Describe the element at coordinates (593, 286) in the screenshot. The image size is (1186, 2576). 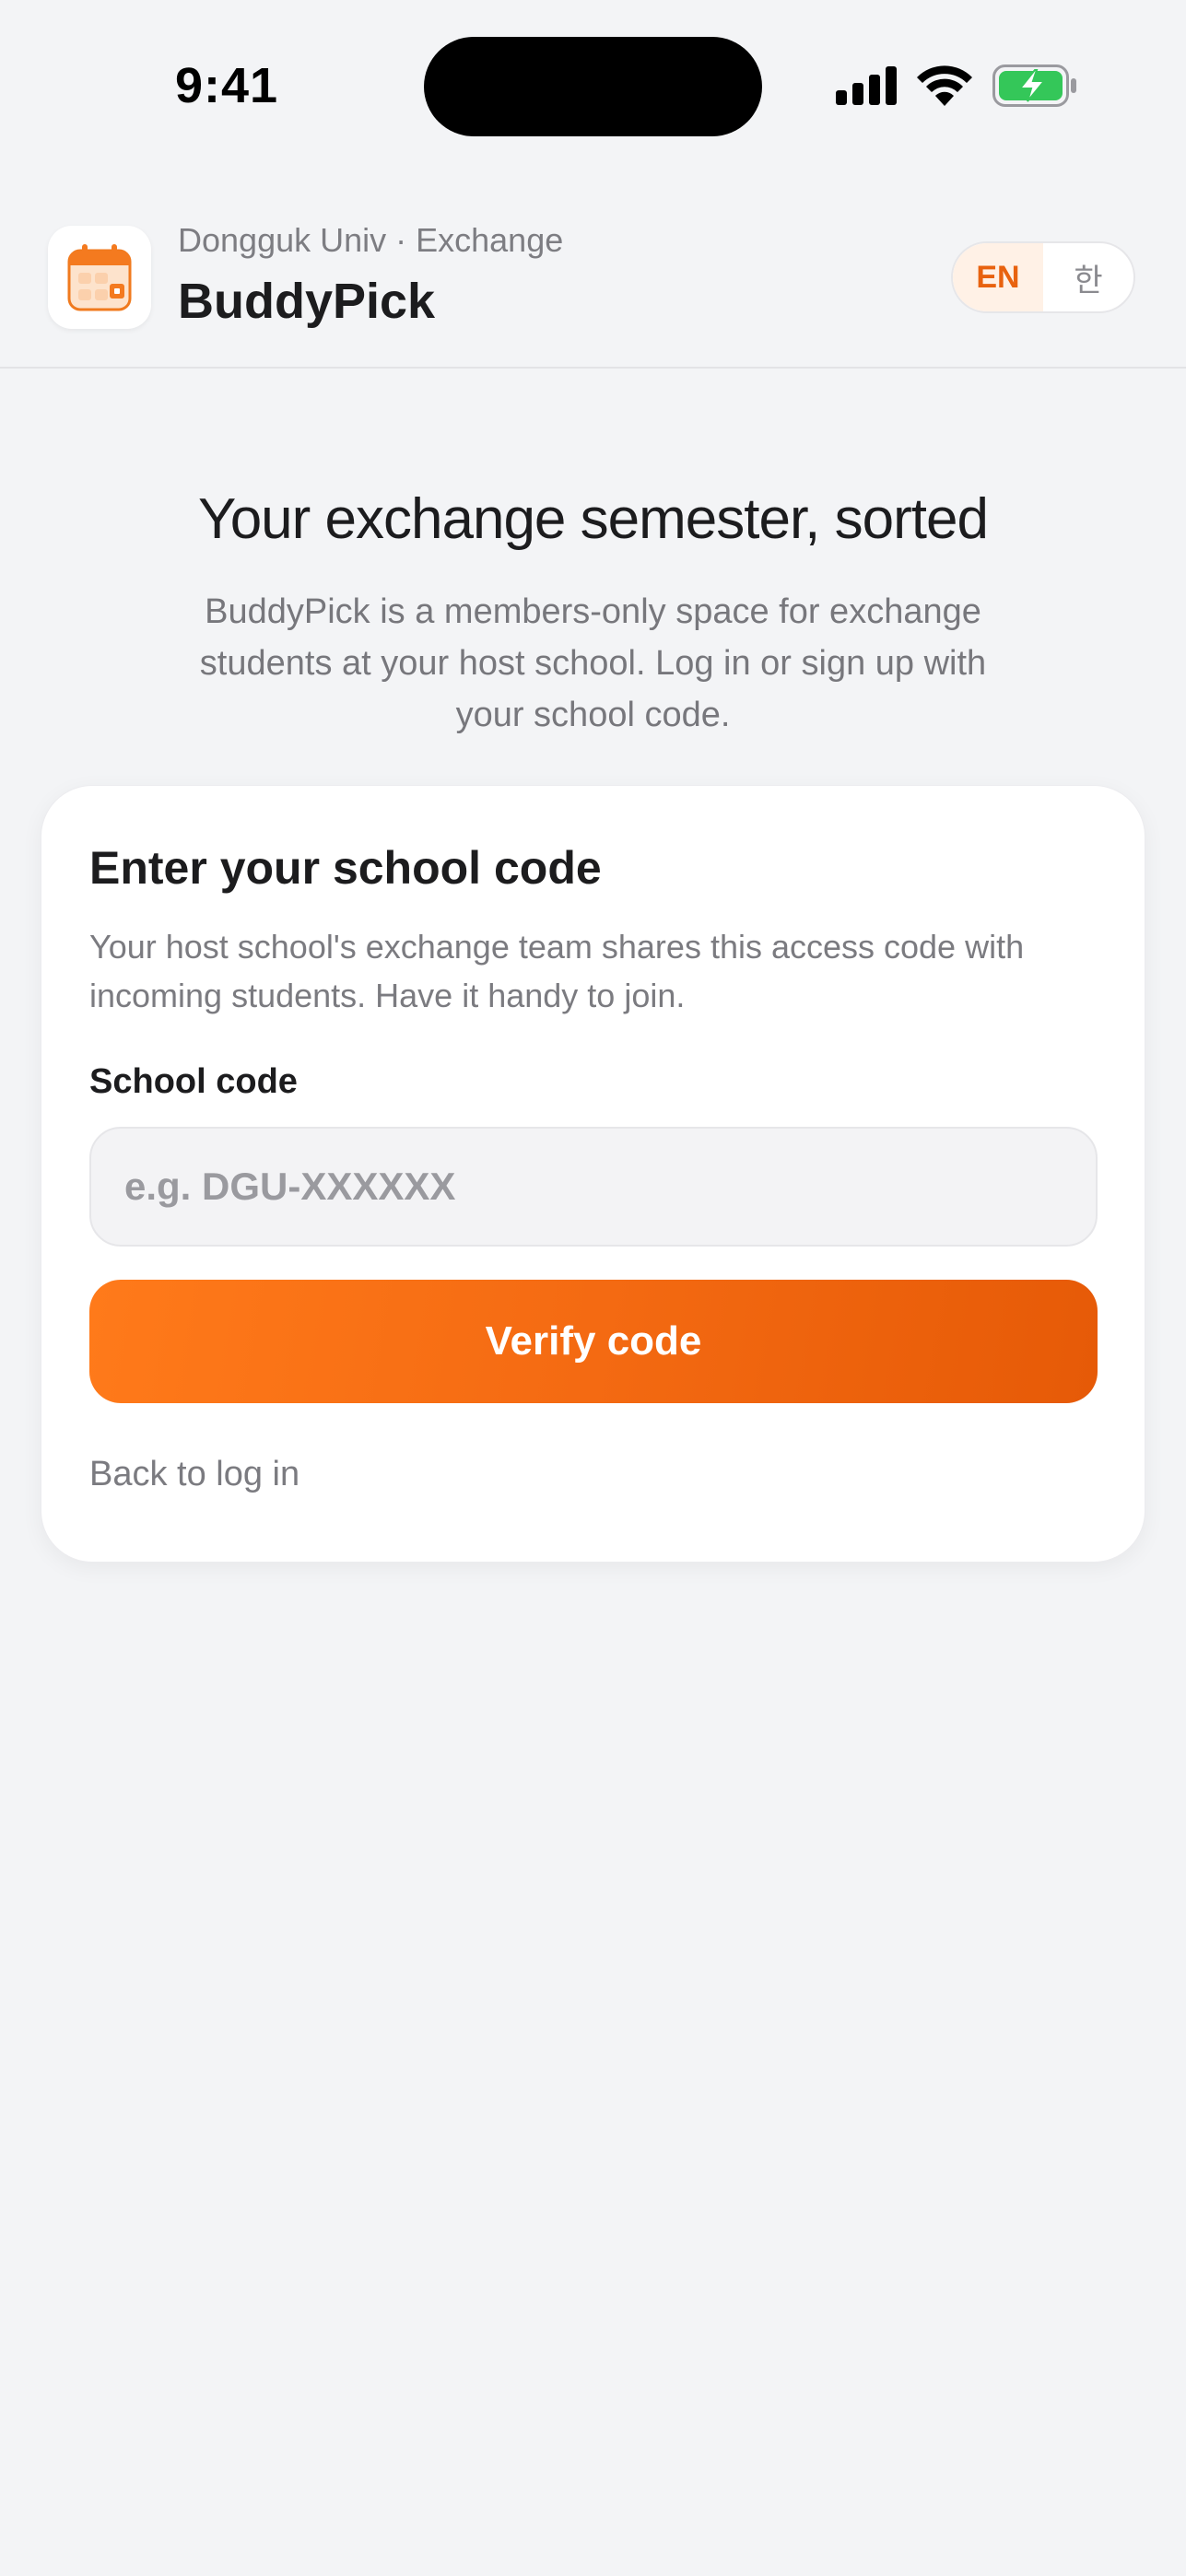
I see `app-header: Dongguk Univ · Exchange BuddyPick EN 한` at that location.